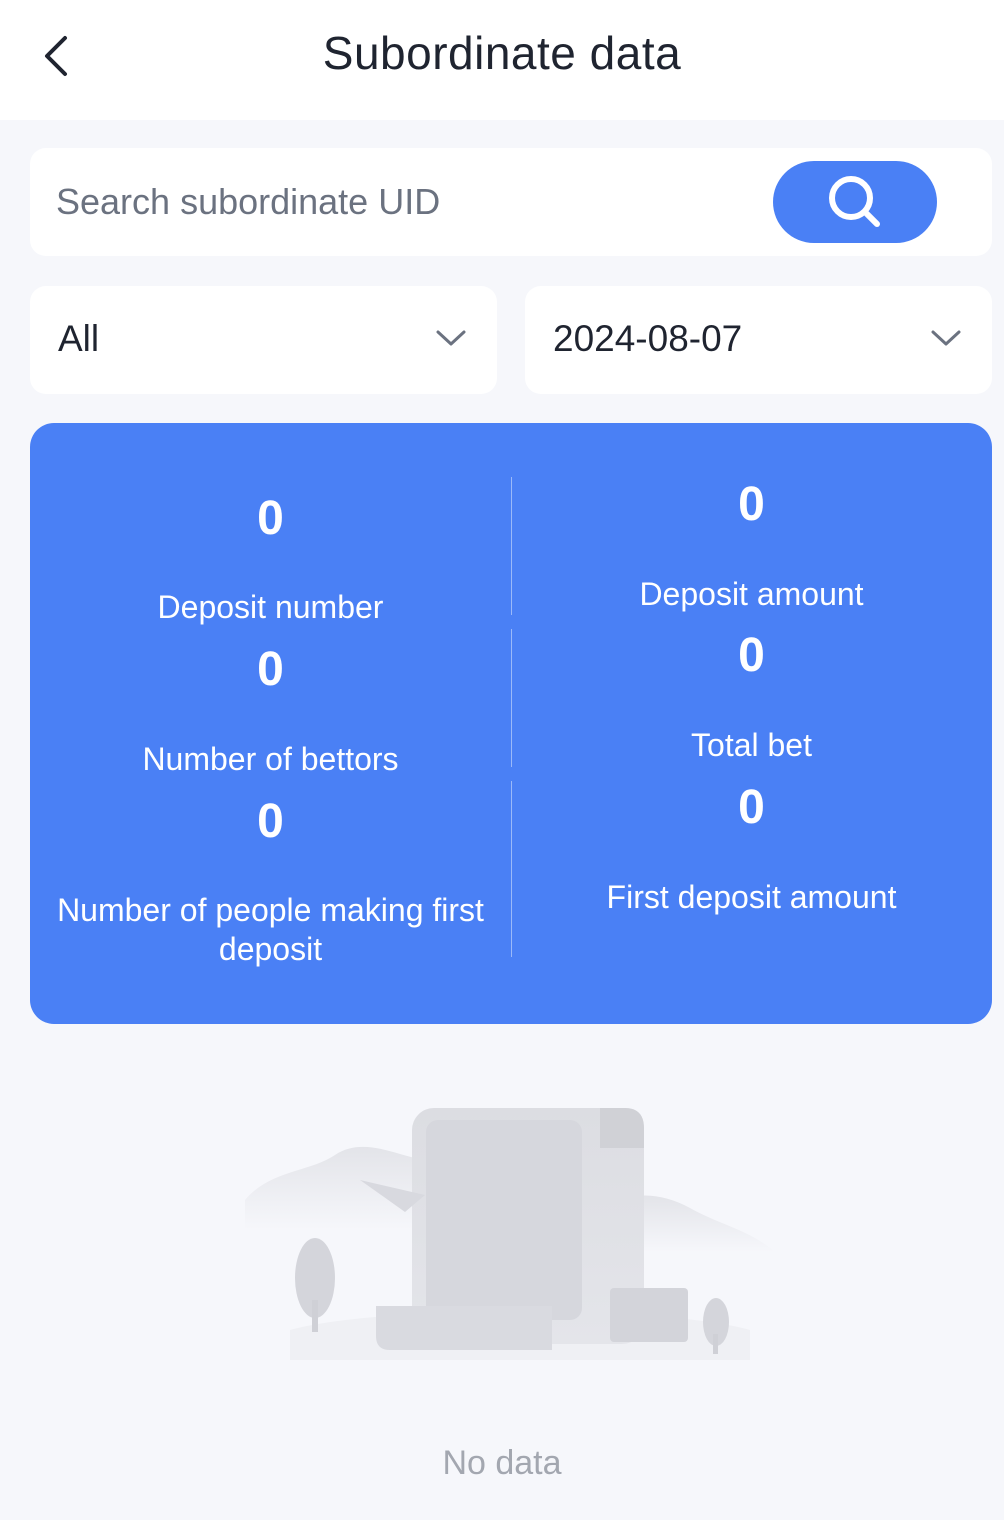 This screenshot has width=1004, height=1520. I want to click on date-filter-select: 2024-08-07, so click(758, 340).